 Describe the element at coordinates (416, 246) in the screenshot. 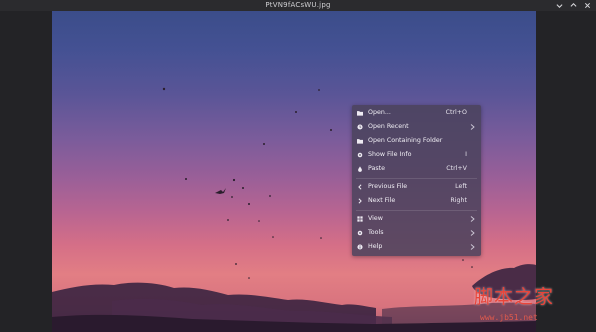

I see `menu-item-help: Help` at that location.